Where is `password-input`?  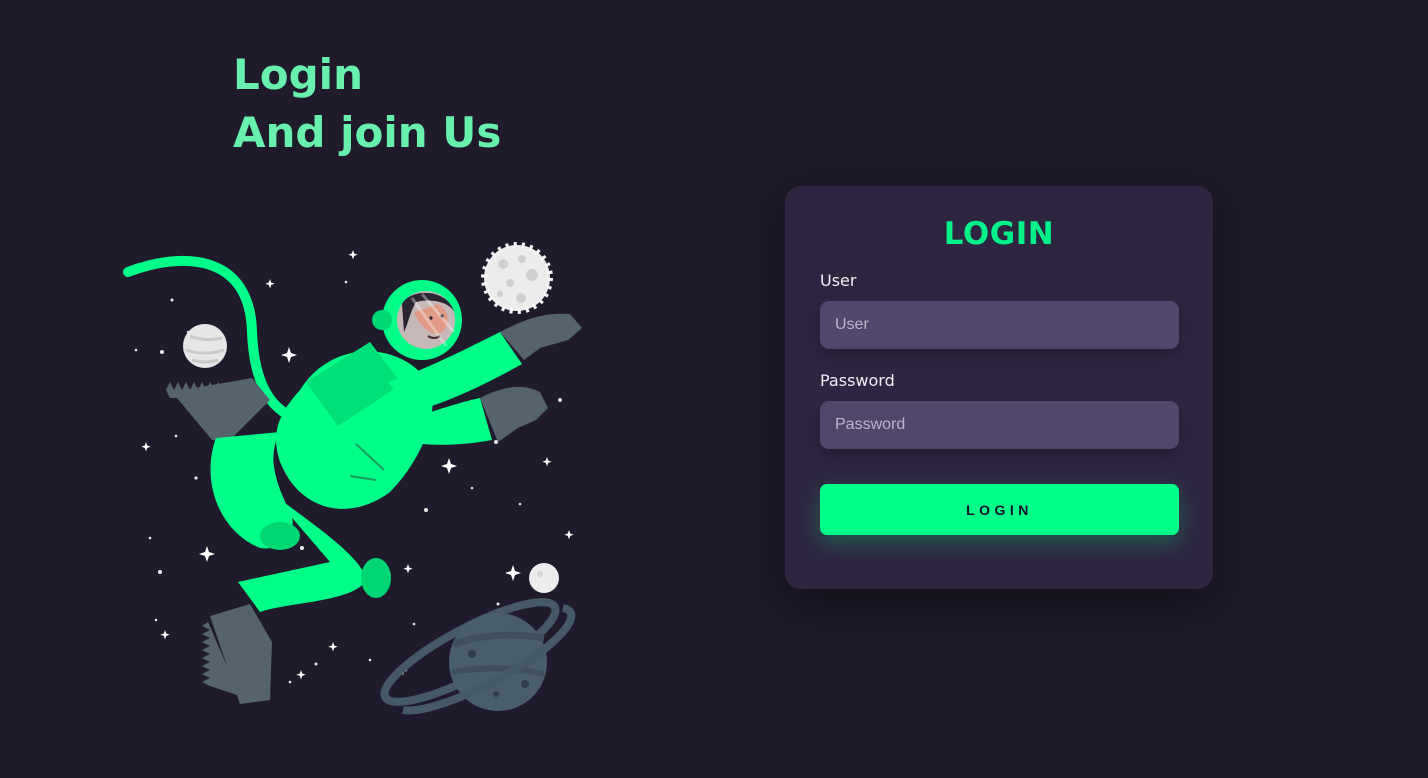 password-input is located at coordinates (999, 425).